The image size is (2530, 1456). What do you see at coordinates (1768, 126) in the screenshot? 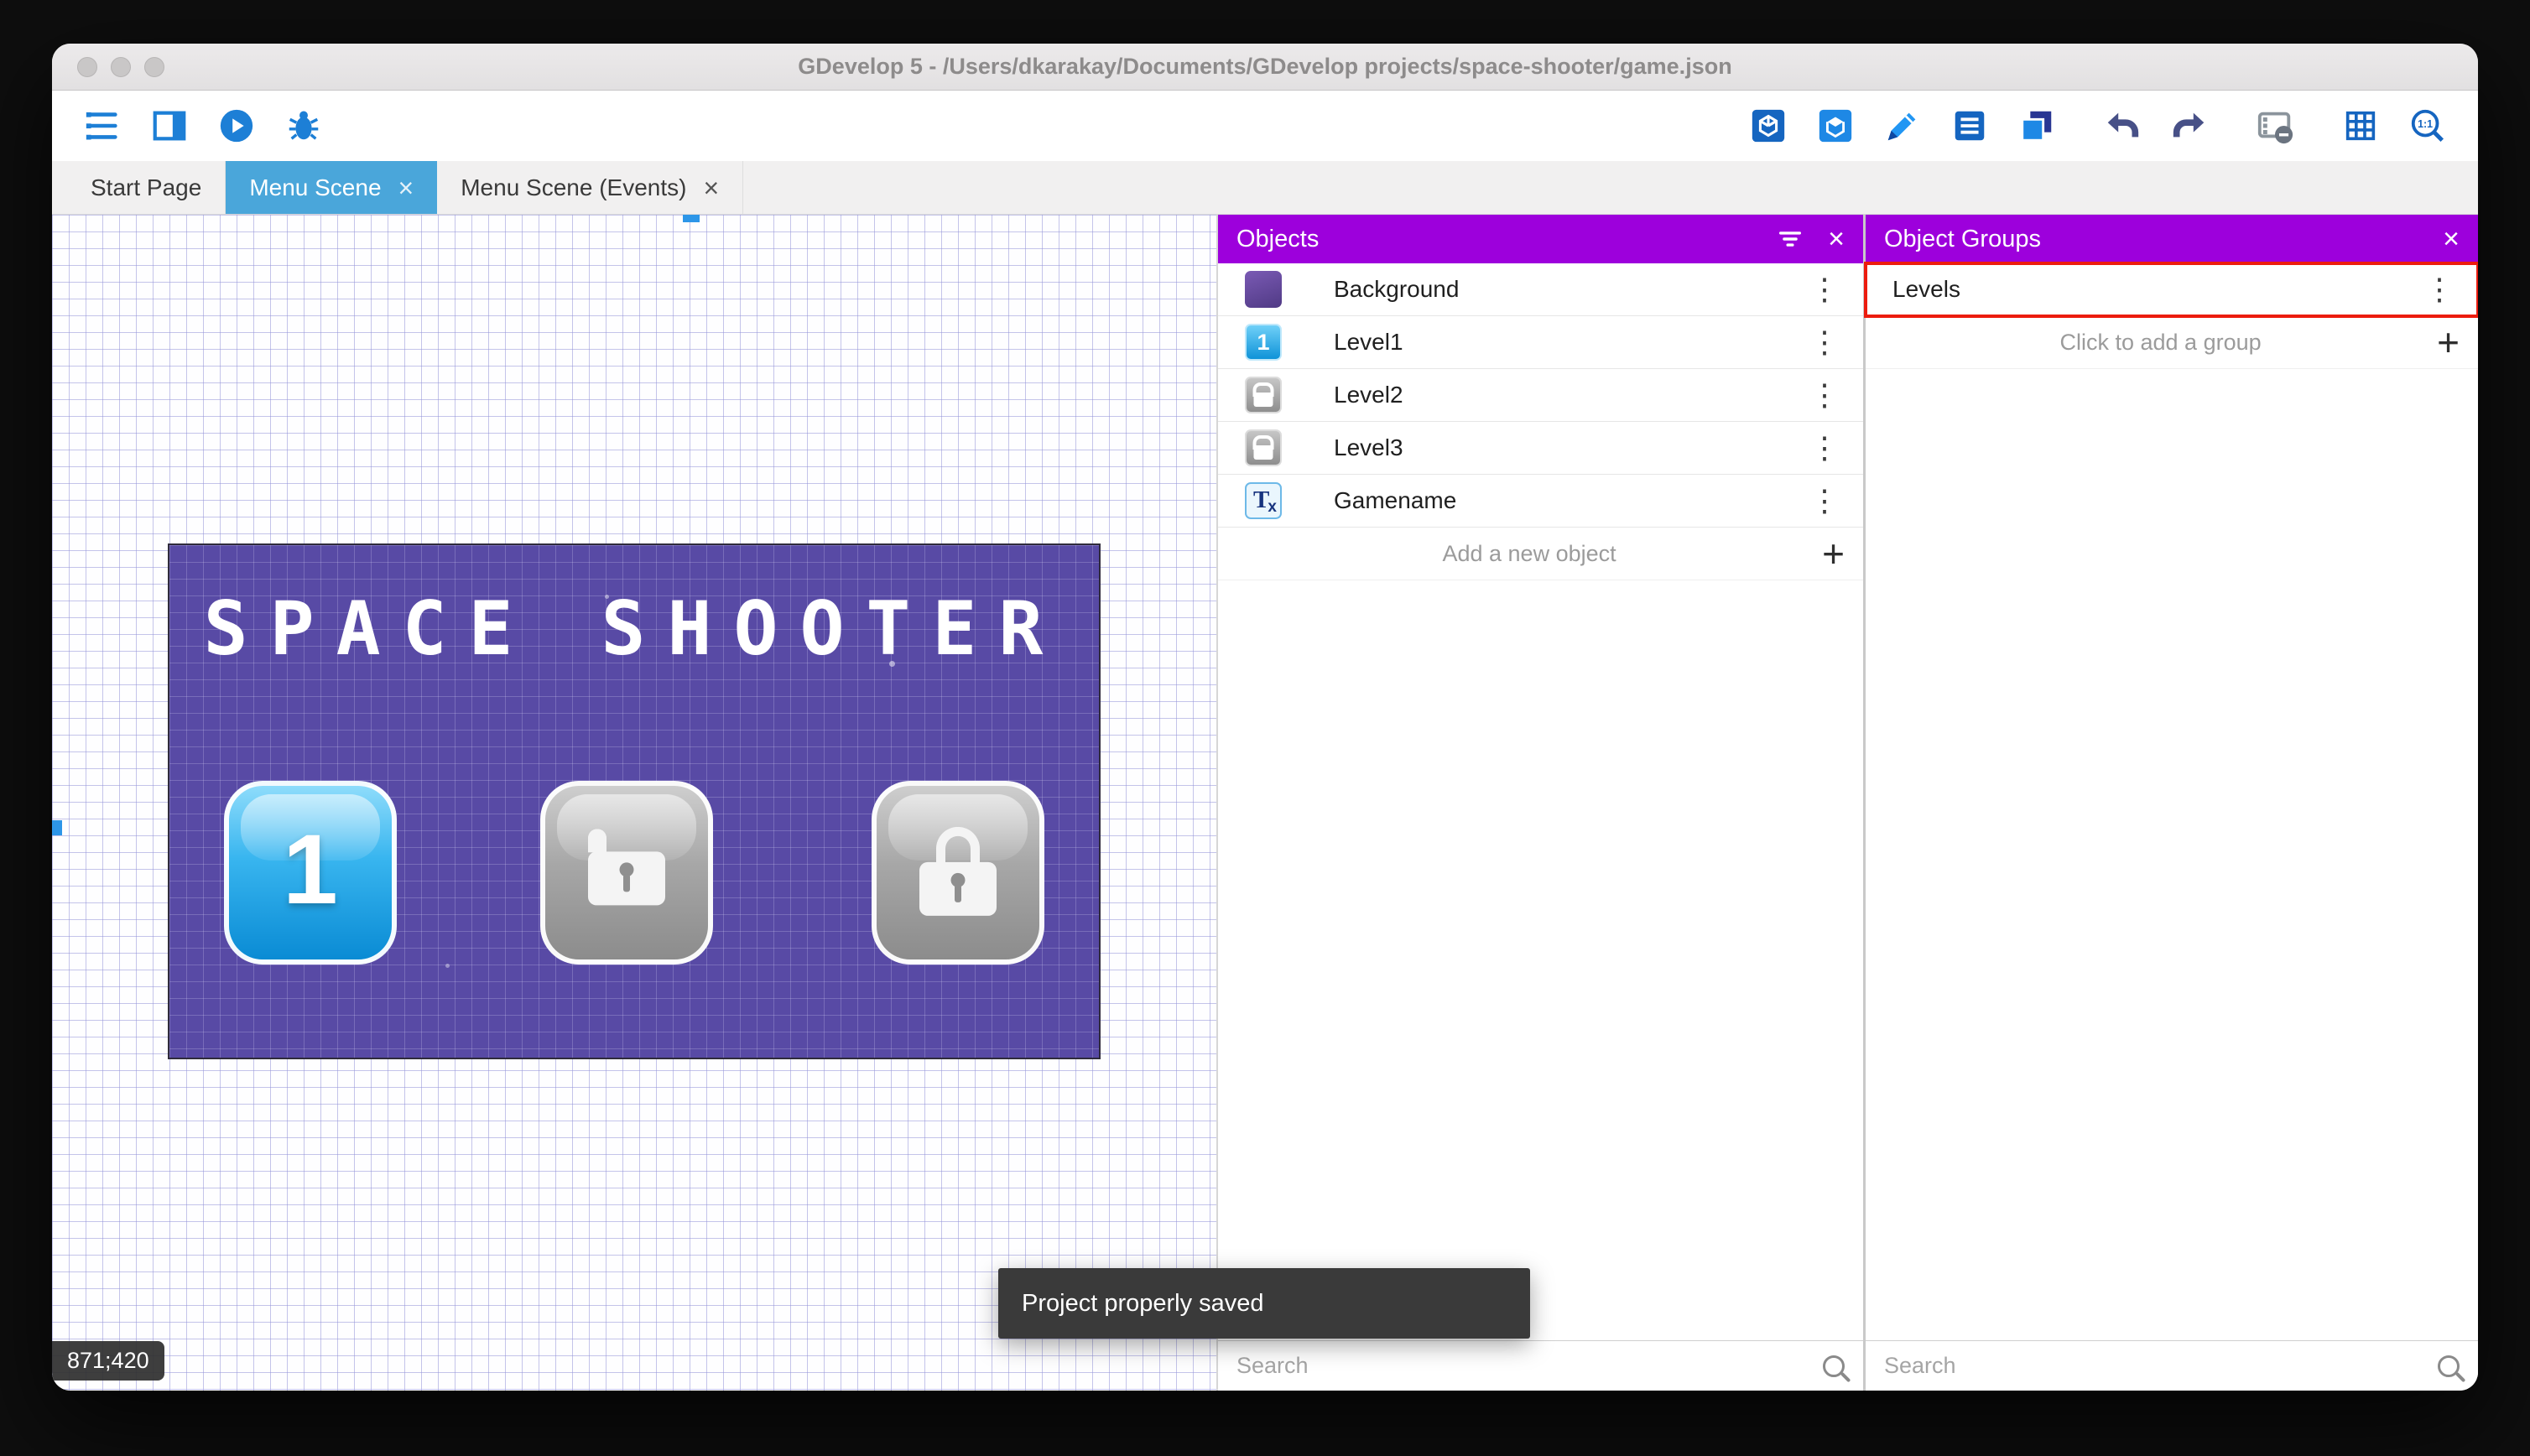
I see `publish-icon` at bounding box center [1768, 126].